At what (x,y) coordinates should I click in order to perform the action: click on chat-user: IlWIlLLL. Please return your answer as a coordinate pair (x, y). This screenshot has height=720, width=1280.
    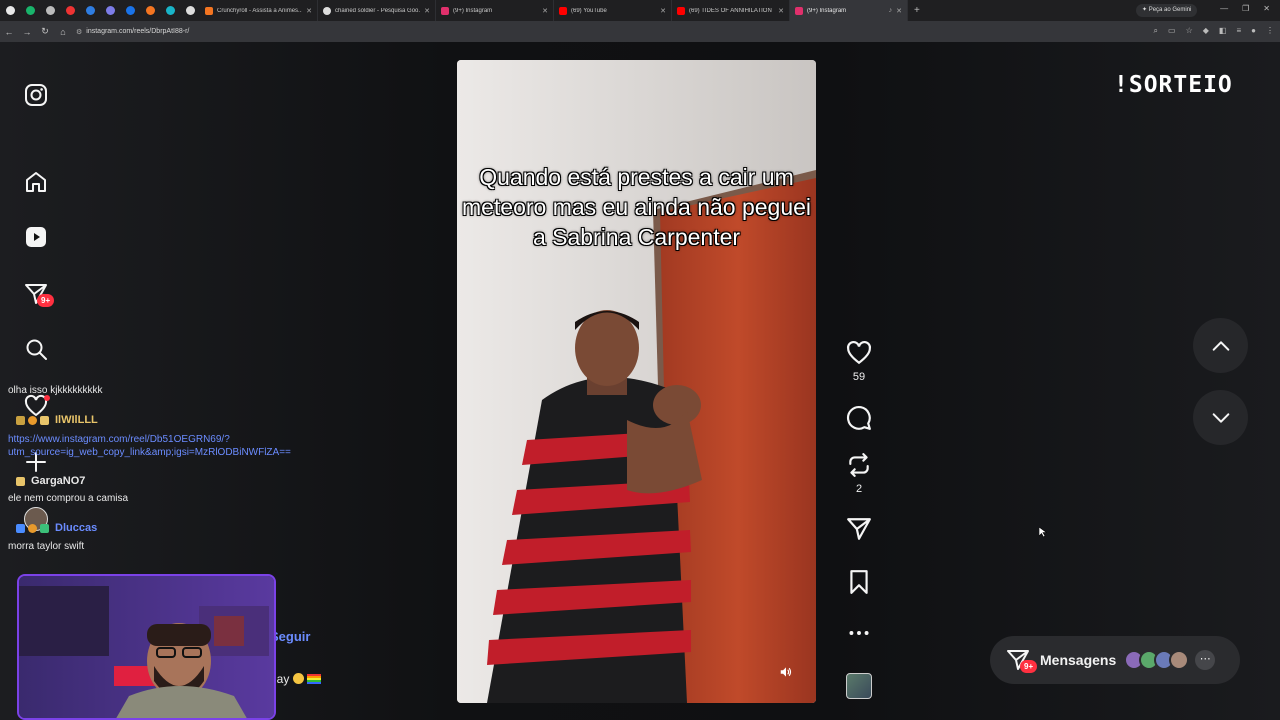
    Looking at the image, I should click on (57, 420).